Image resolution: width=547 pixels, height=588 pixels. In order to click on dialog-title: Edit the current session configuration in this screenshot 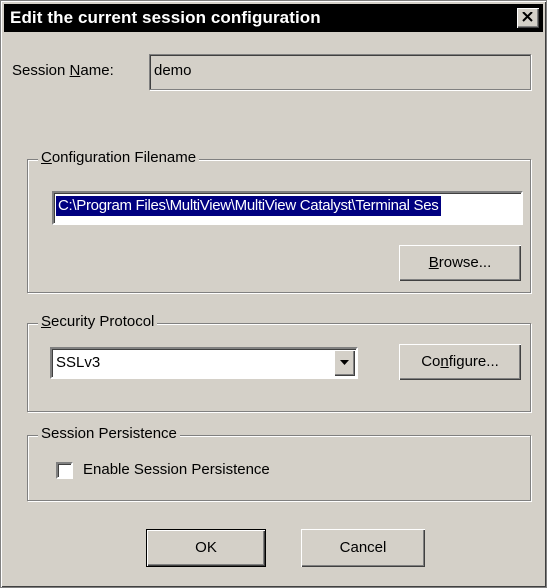, I will do `click(165, 17)`.